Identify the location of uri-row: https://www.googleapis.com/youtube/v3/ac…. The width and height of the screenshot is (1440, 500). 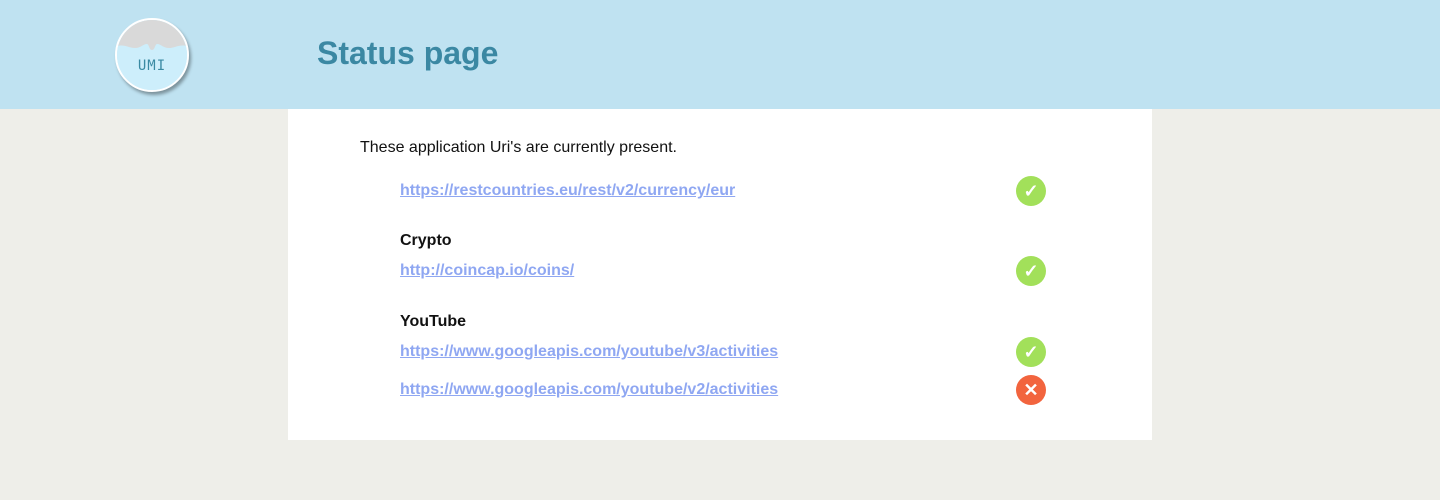
(723, 352).